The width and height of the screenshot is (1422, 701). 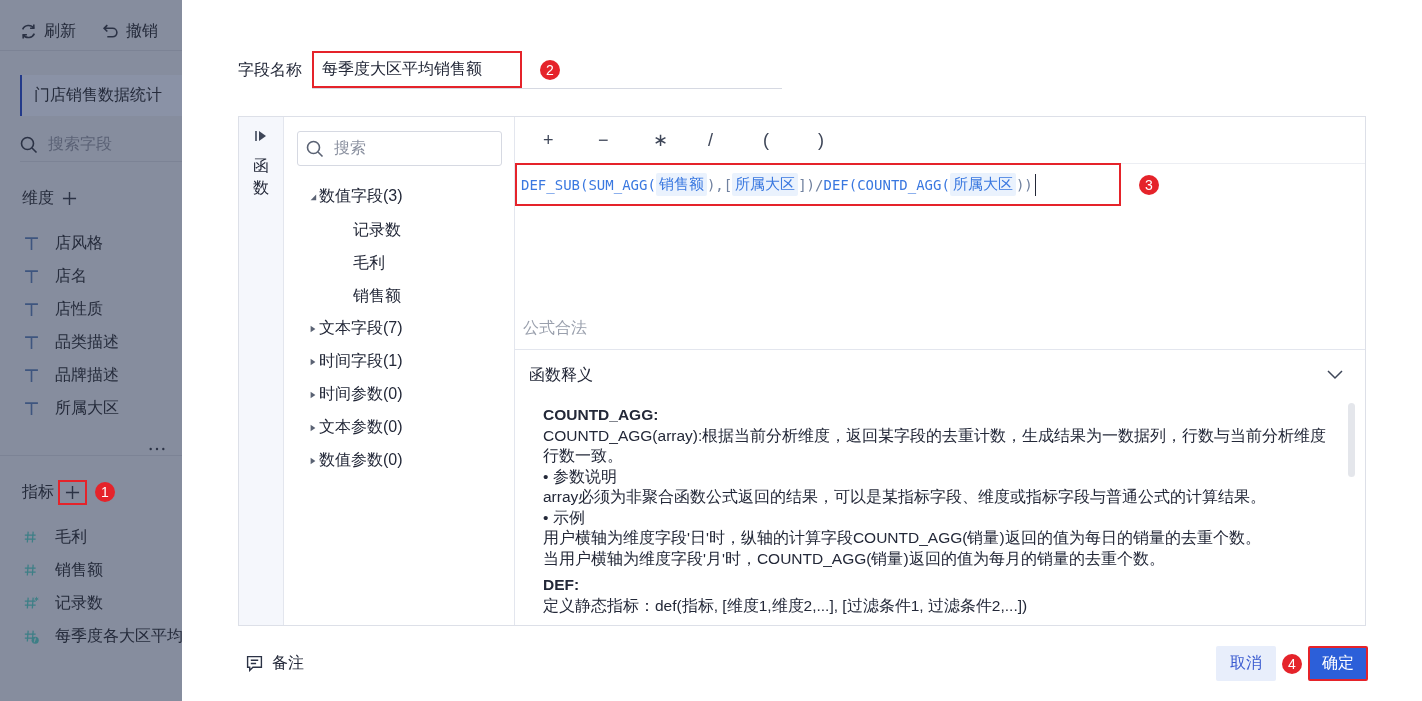 What do you see at coordinates (905, 497) in the screenshot?
I see `description-text: array必须为非聚合函数公式返回的结果，可以是某指标字段、维度或指标字段与普通公式的计算结果。` at bounding box center [905, 497].